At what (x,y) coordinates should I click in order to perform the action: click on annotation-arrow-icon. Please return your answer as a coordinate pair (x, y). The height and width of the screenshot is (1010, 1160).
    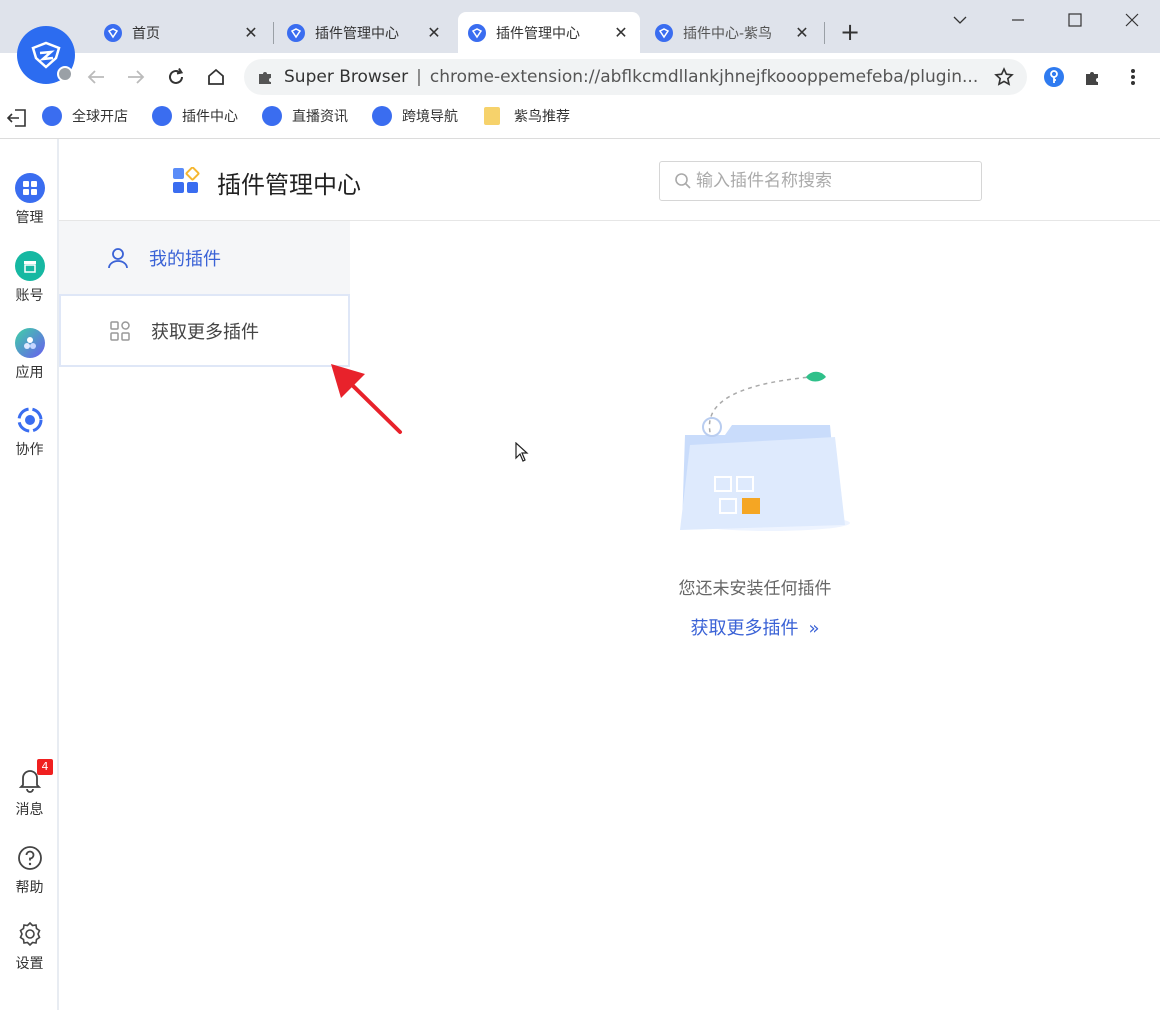
    Looking at the image, I should click on (366, 399).